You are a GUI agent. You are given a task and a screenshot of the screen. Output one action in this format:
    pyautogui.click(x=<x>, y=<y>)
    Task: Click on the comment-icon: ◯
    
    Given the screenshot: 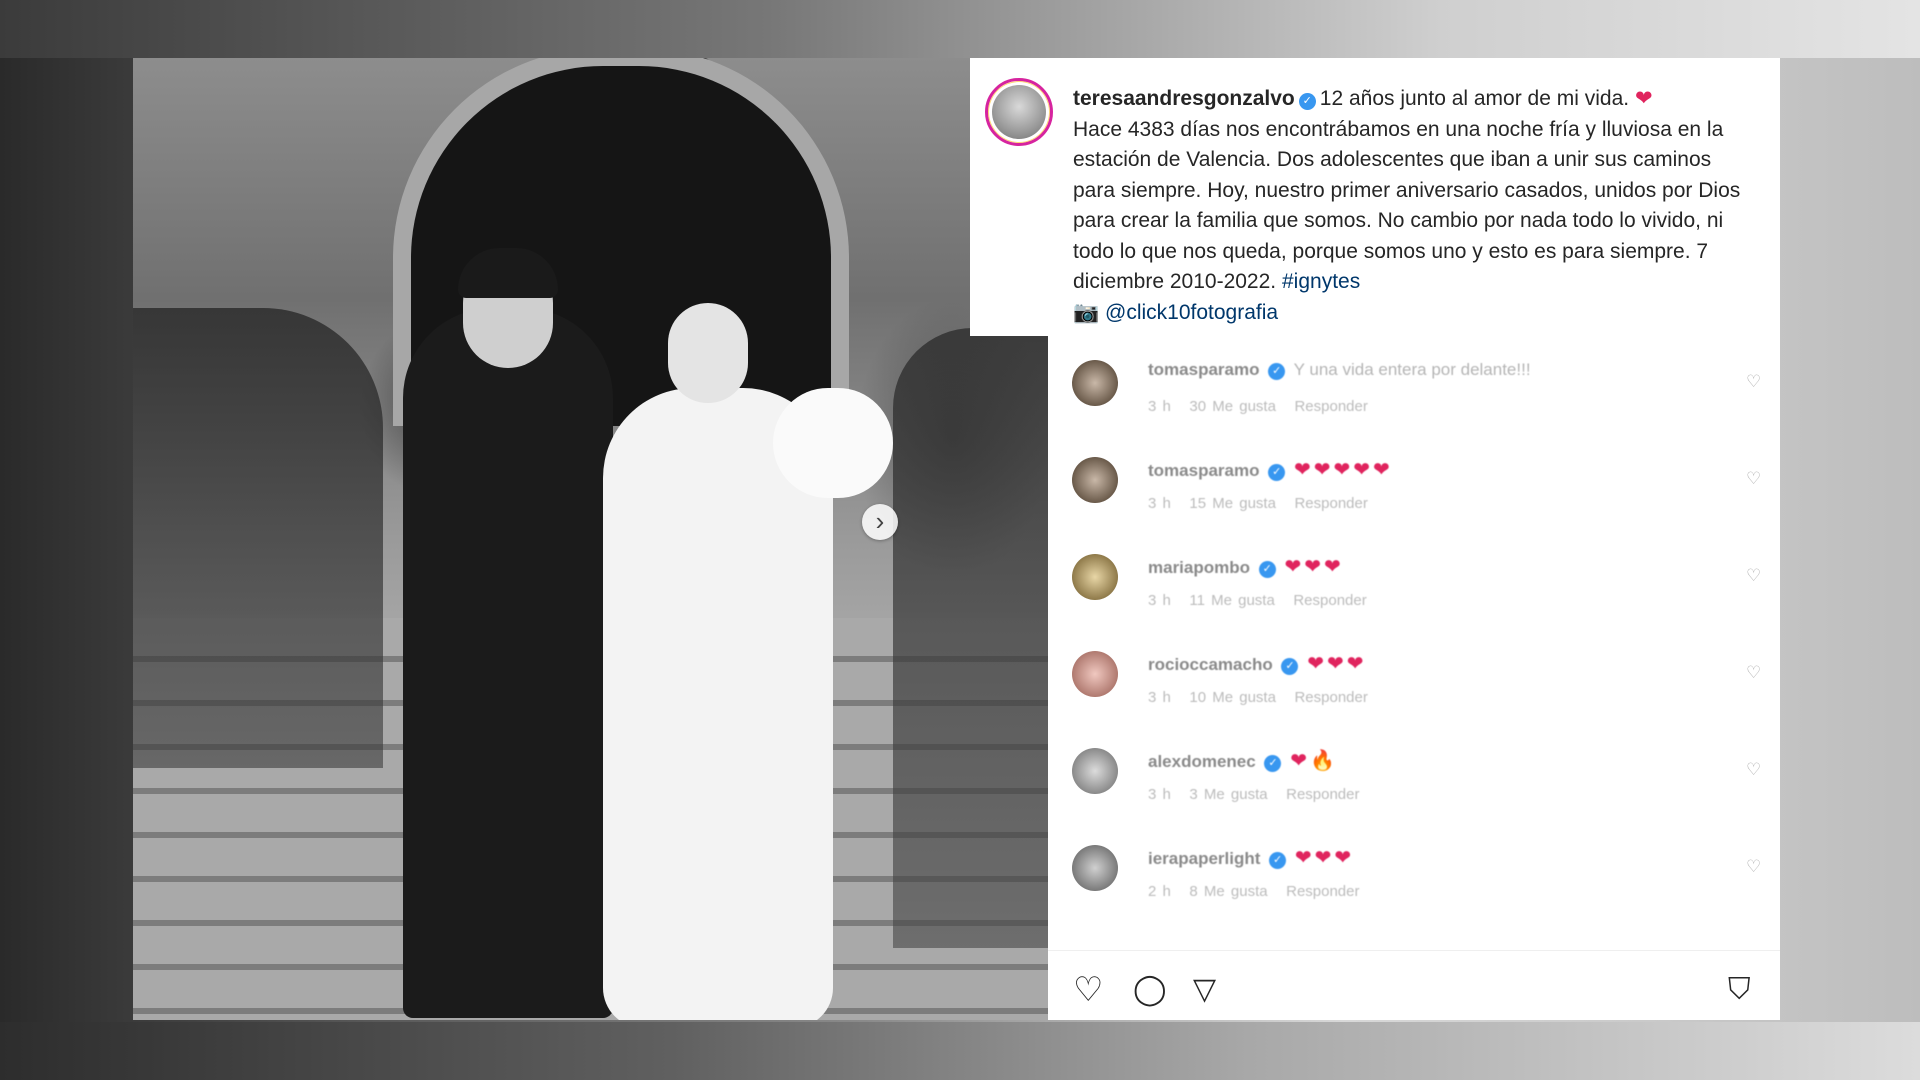 What is the action you would take?
    pyautogui.click(x=1150, y=990)
    